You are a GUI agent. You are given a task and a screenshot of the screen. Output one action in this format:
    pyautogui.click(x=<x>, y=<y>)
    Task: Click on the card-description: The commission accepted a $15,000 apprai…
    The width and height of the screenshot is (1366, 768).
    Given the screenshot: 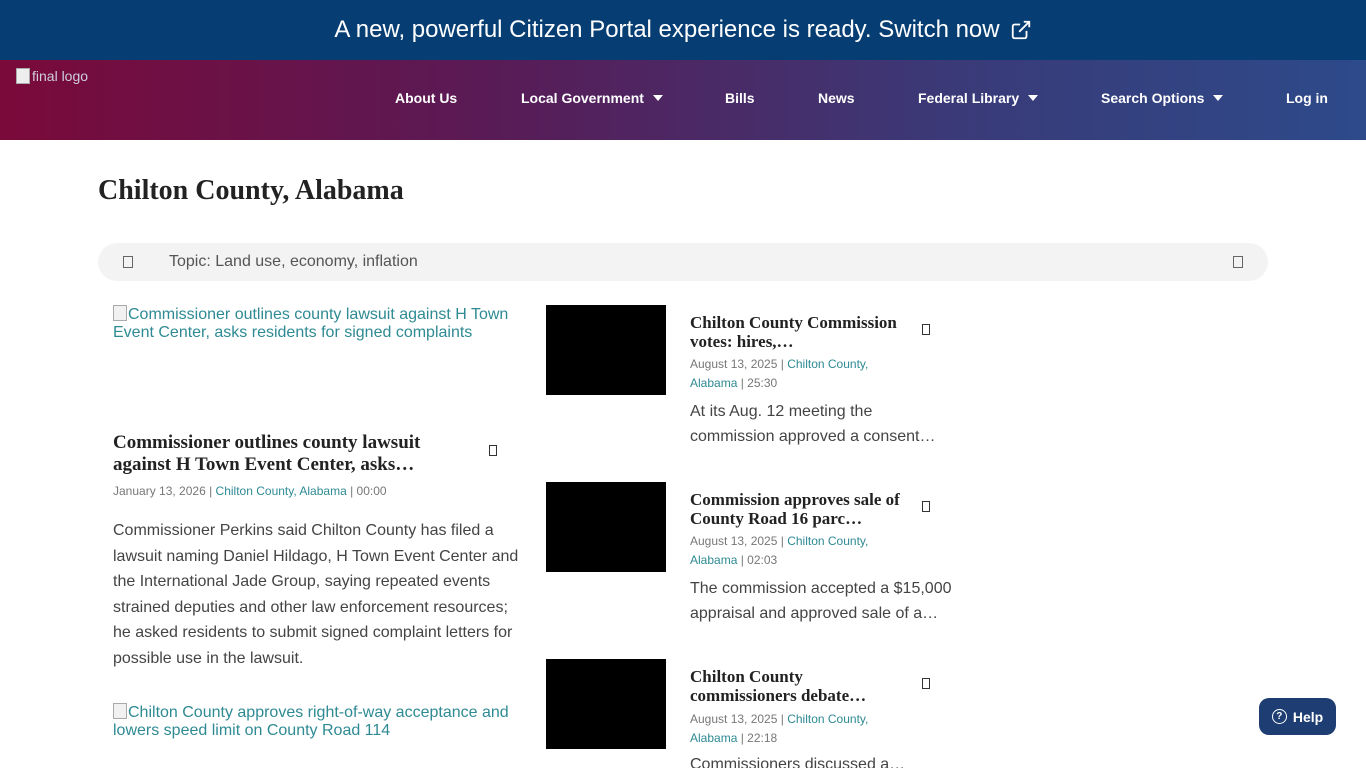 What is the action you would take?
    pyautogui.click(x=821, y=601)
    